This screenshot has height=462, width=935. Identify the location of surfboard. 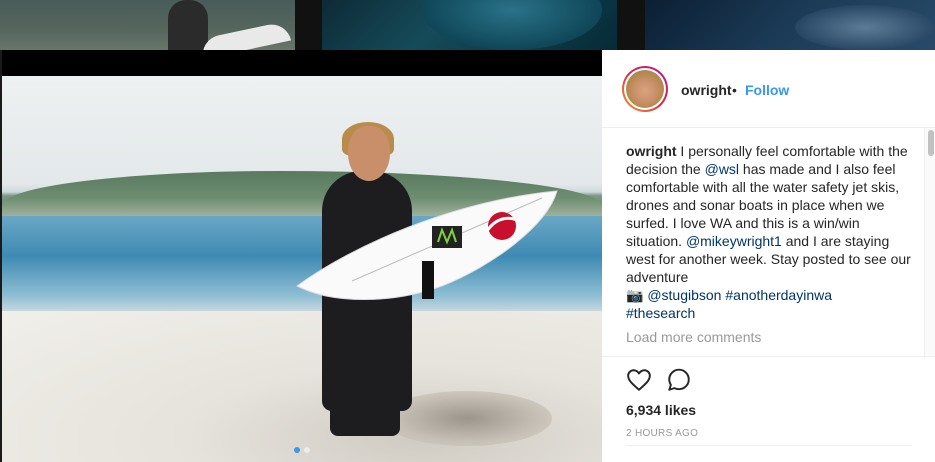
(427, 245).